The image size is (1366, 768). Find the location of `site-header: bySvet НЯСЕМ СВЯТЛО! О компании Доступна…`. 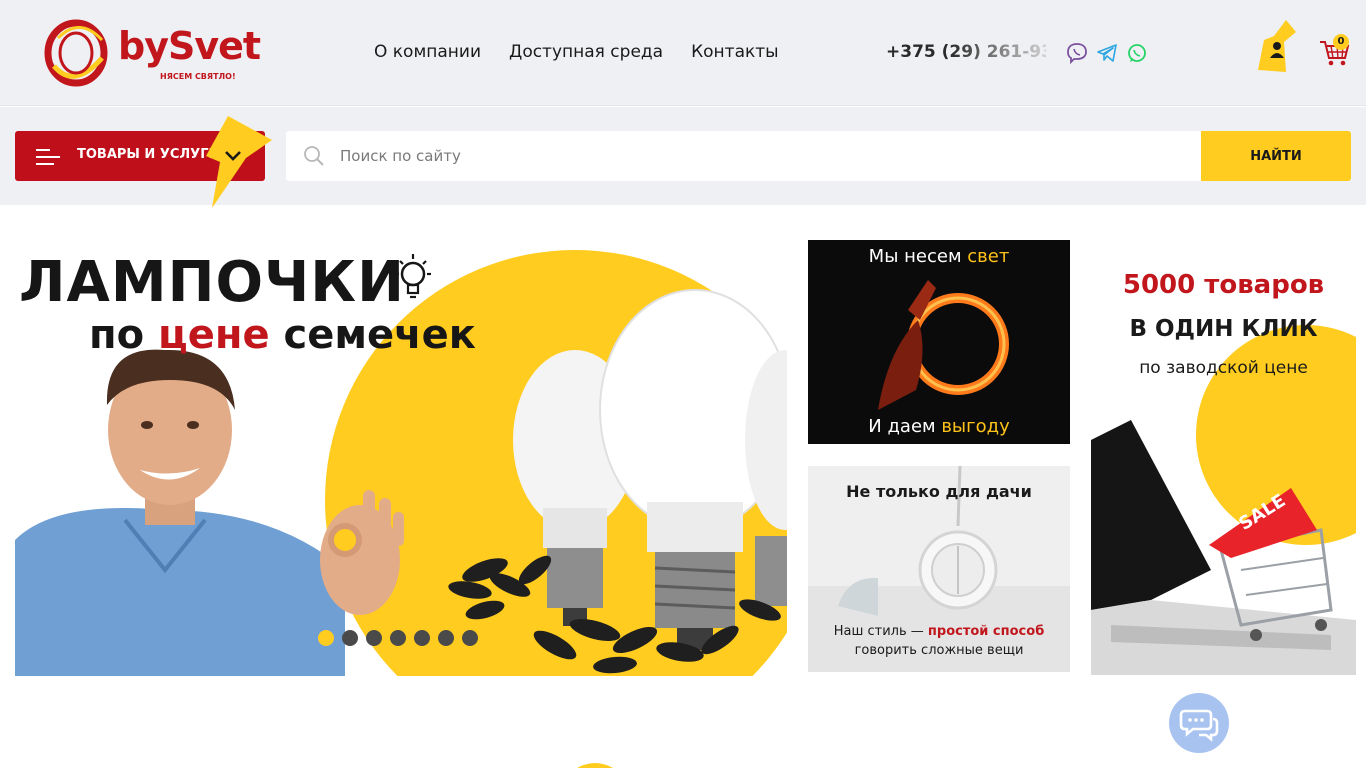

site-header: bySvet НЯСЕМ СВЯТЛО! О компании Доступна… is located at coordinates (683, 53).